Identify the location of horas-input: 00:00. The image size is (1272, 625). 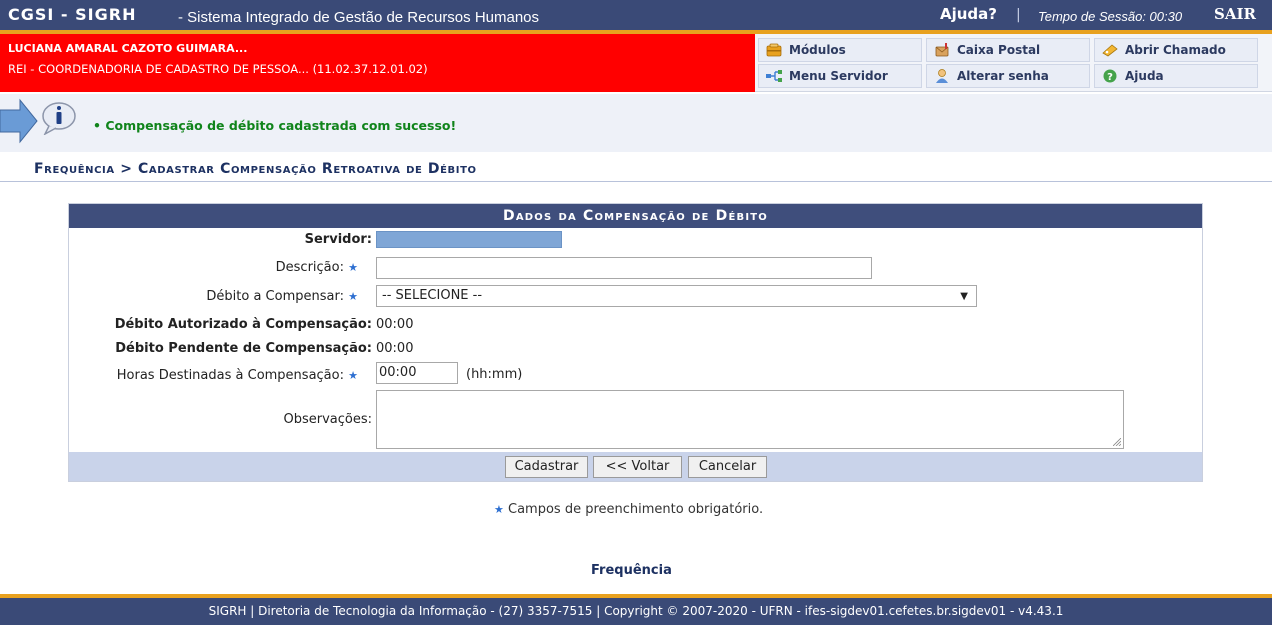
(417, 373).